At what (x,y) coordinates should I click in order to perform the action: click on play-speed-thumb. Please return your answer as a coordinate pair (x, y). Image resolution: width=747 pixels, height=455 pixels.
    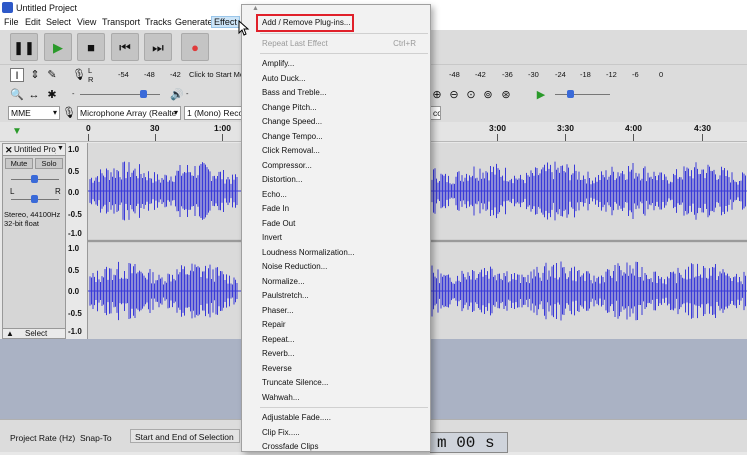
    Looking at the image, I should click on (570, 94).